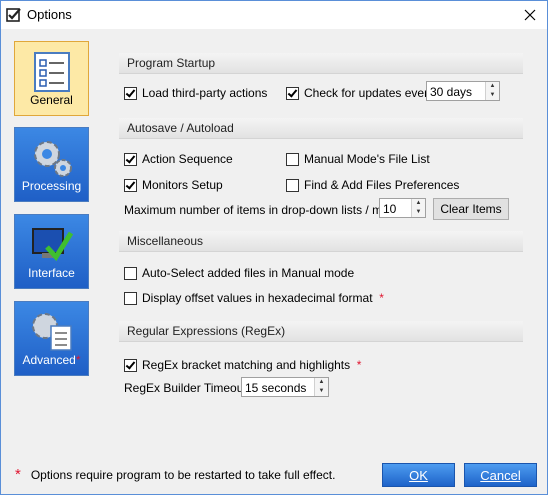  Describe the element at coordinates (358, 159) in the screenshot. I see `manual-file-list-checkbox: Manual Mode's File List` at that location.